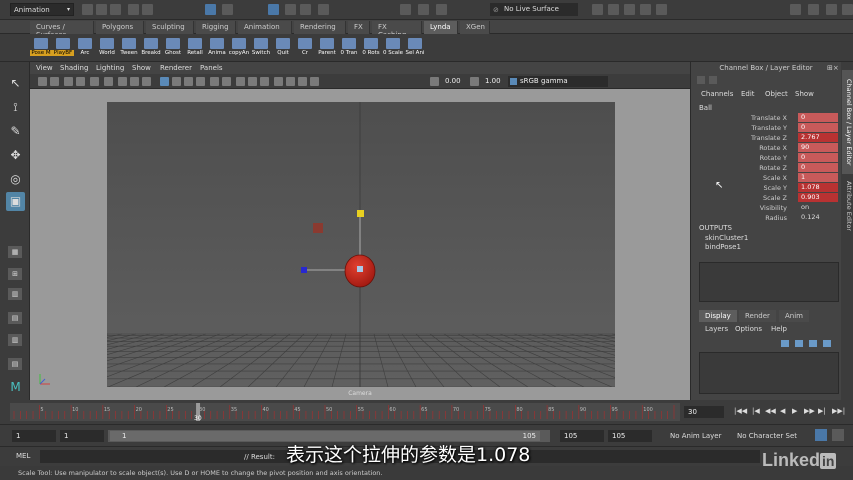  I want to click on shelf-button-playbf: PlayBF, so click(63, 48).